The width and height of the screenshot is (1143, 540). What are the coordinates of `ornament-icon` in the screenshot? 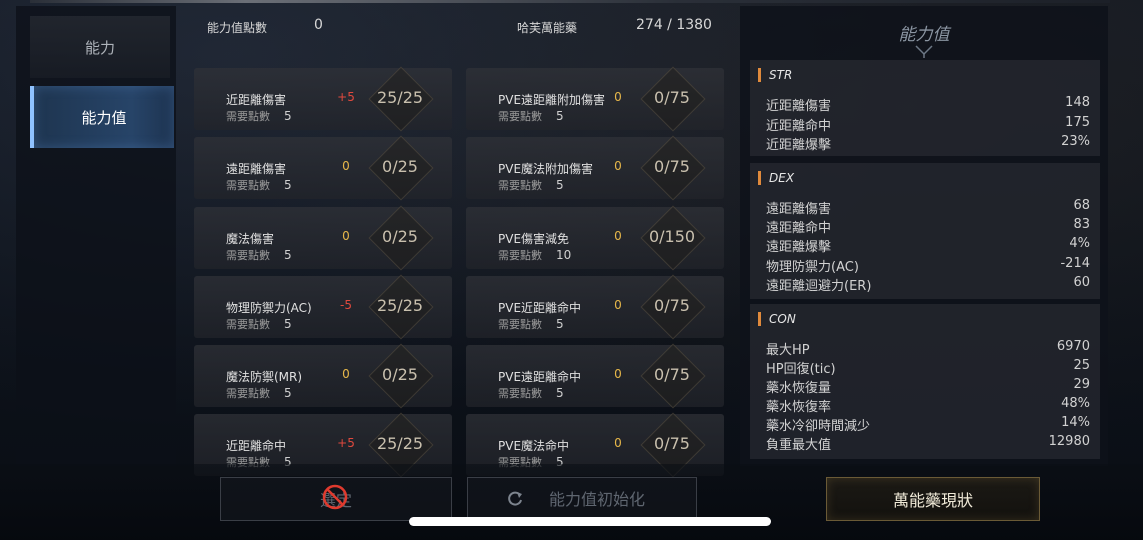 It's located at (924, 51).